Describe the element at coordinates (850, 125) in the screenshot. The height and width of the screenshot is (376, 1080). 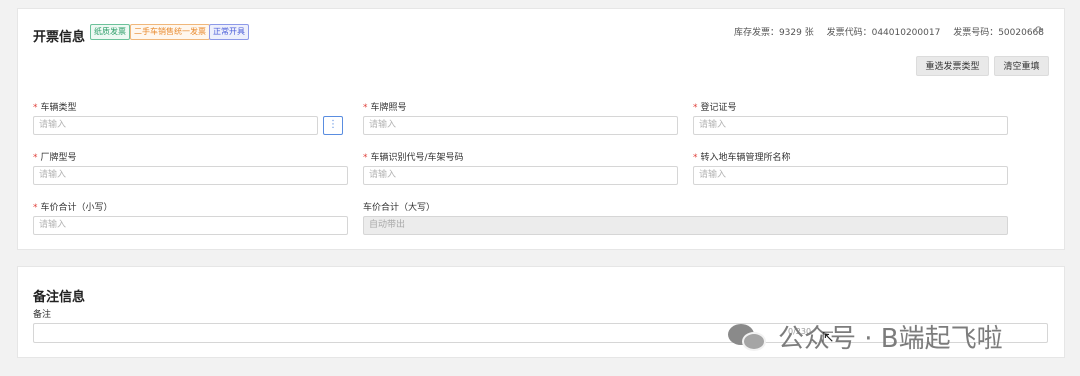
I see `reg-cert-input: 请输入` at that location.